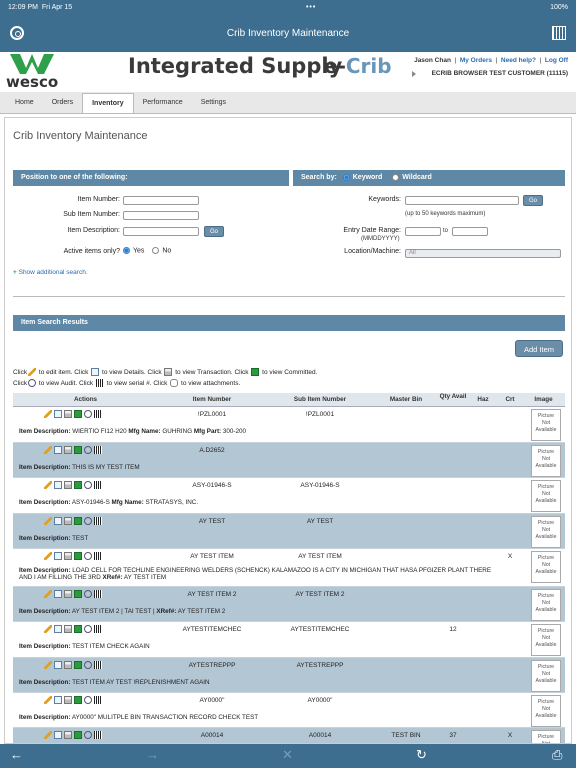  Describe the element at coordinates (406, 399) in the screenshot. I see `col-master-bin: Master Bin` at that location.